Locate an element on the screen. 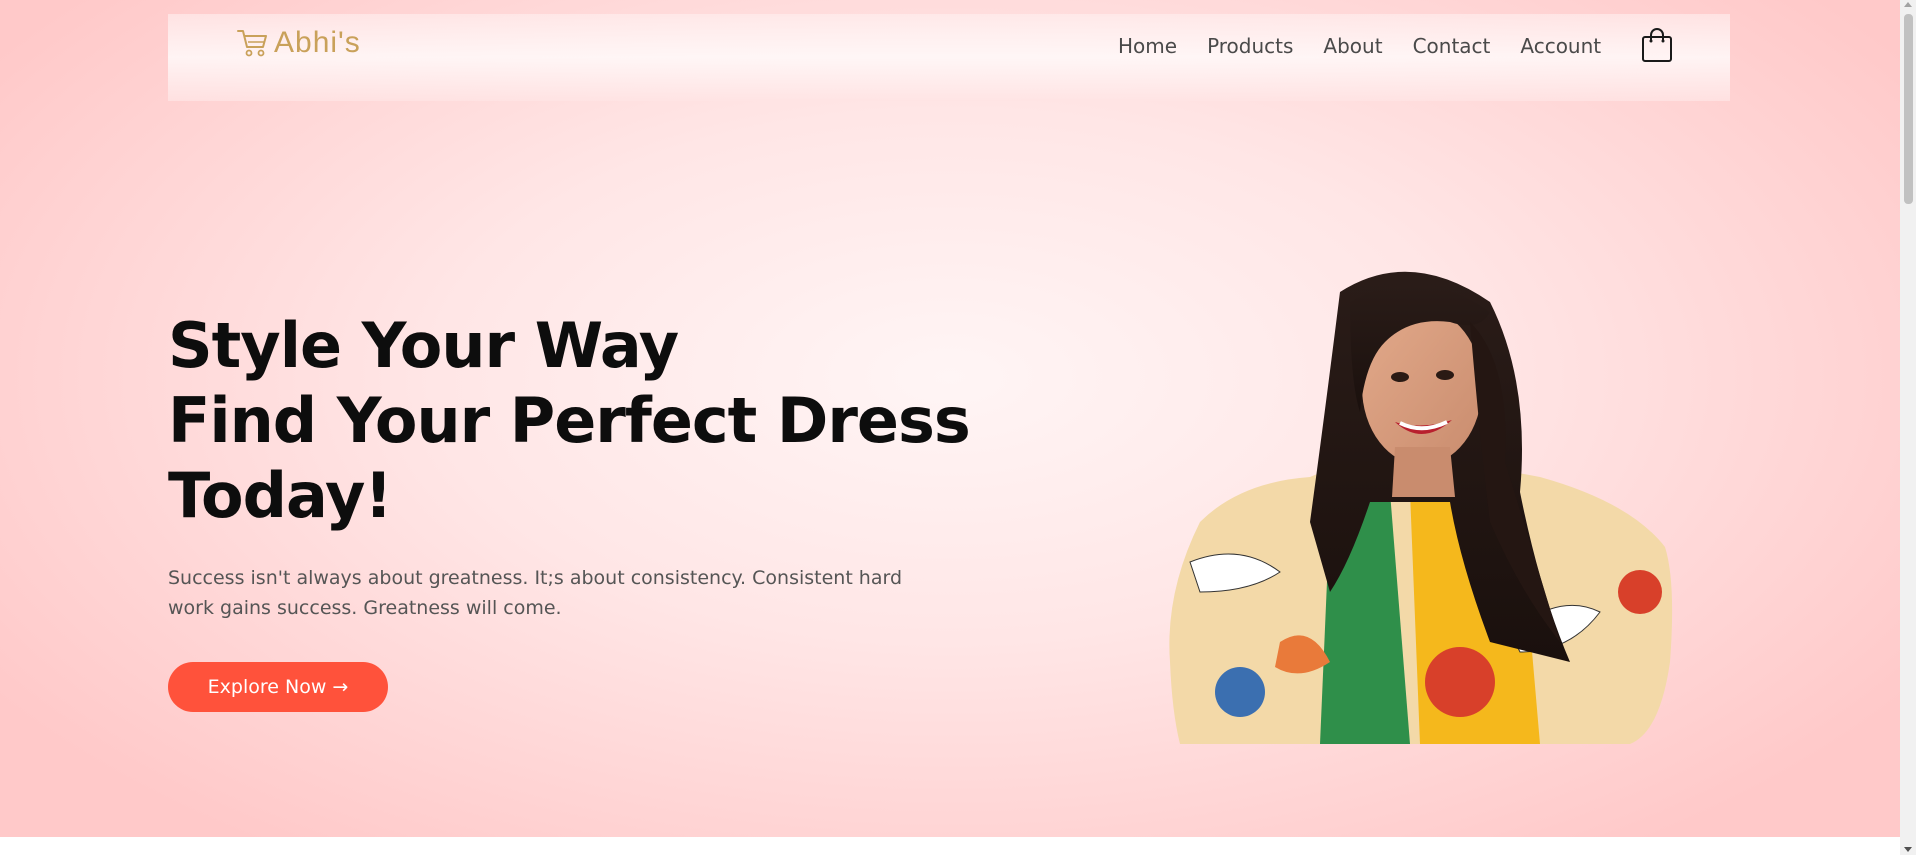  page-scrollbar is located at coordinates (1908, 427).